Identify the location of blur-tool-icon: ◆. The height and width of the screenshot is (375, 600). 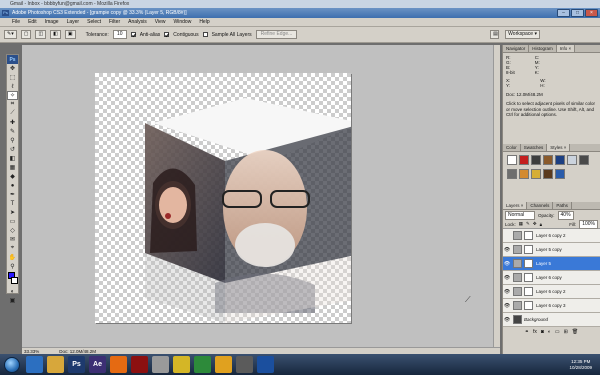
(12, 176).